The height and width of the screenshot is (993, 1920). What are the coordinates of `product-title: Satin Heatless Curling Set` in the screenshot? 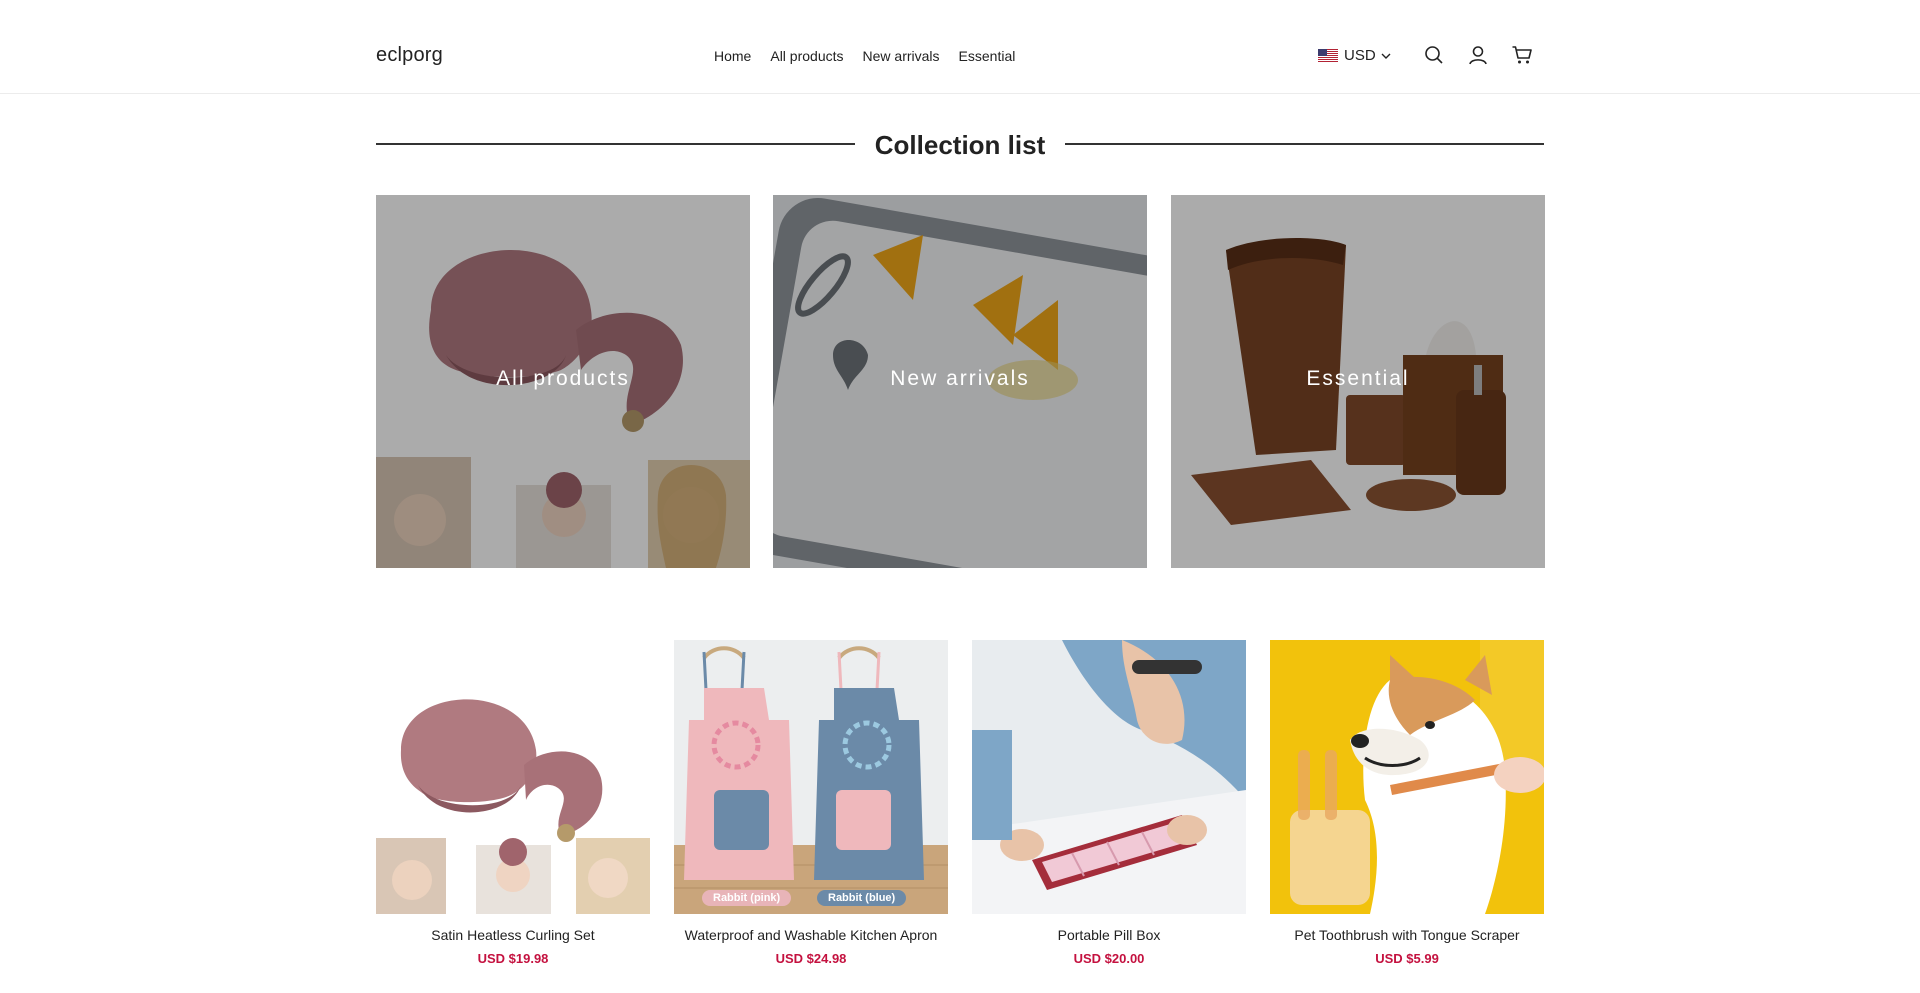 It's located at (513, 935).